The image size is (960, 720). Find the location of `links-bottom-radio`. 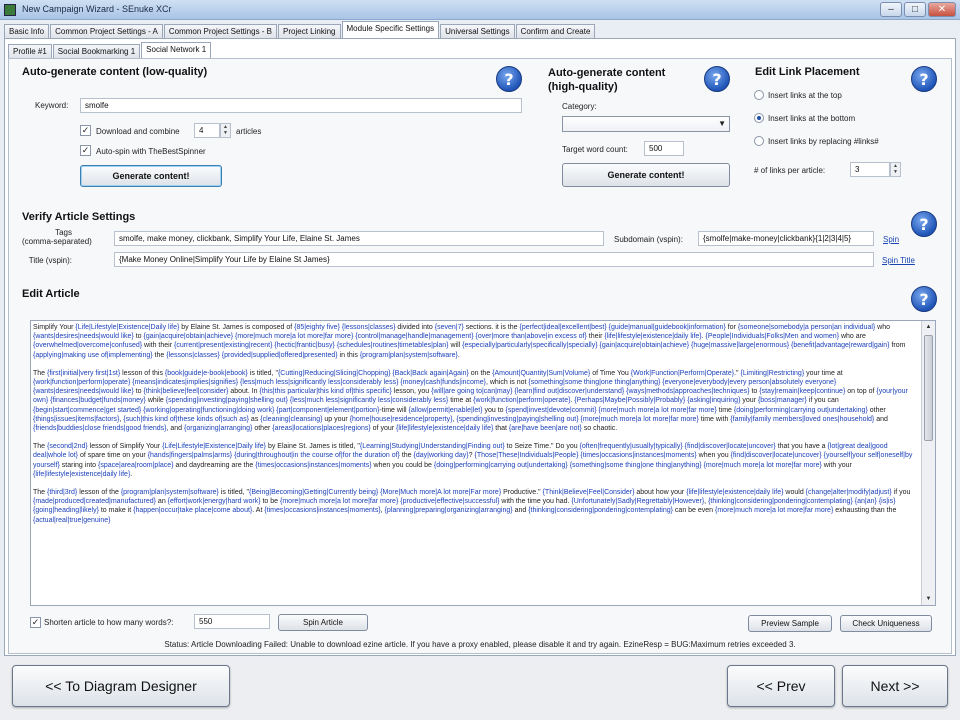

links-bottom-radio is located at coordinates (759, 118).